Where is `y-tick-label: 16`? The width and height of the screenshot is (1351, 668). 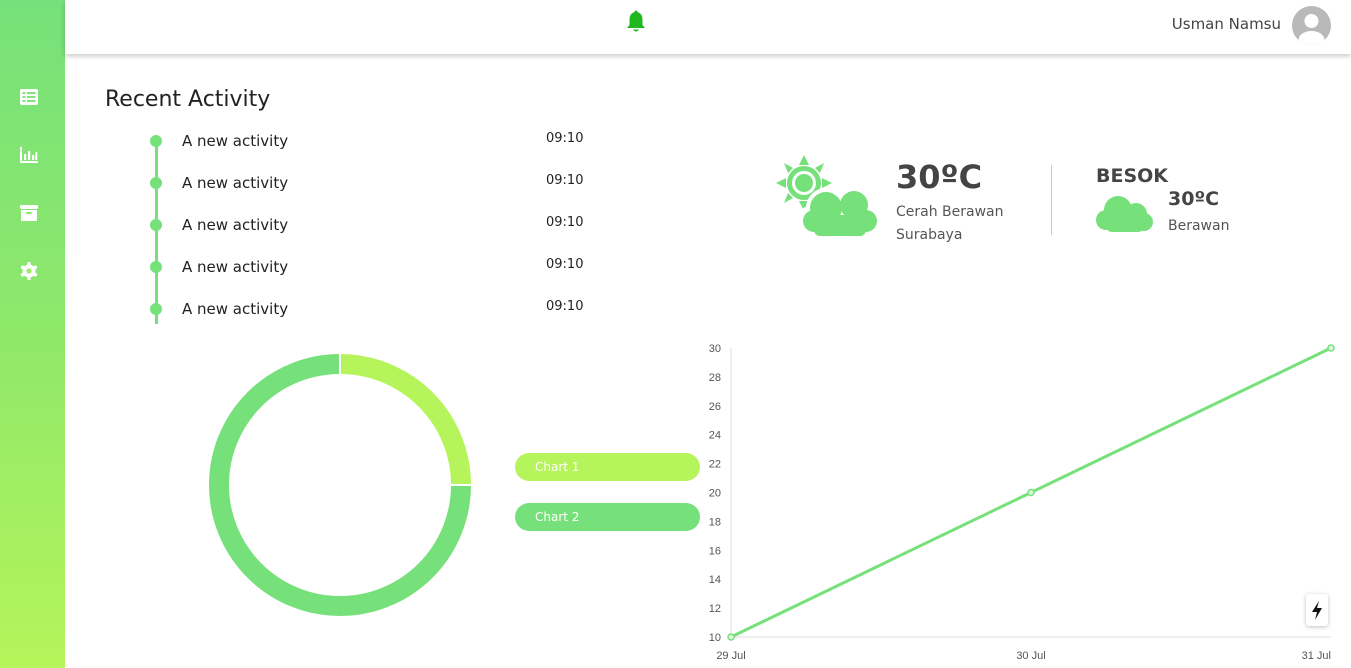 y-tick-label: 16 is located at coordinates (715, 551).